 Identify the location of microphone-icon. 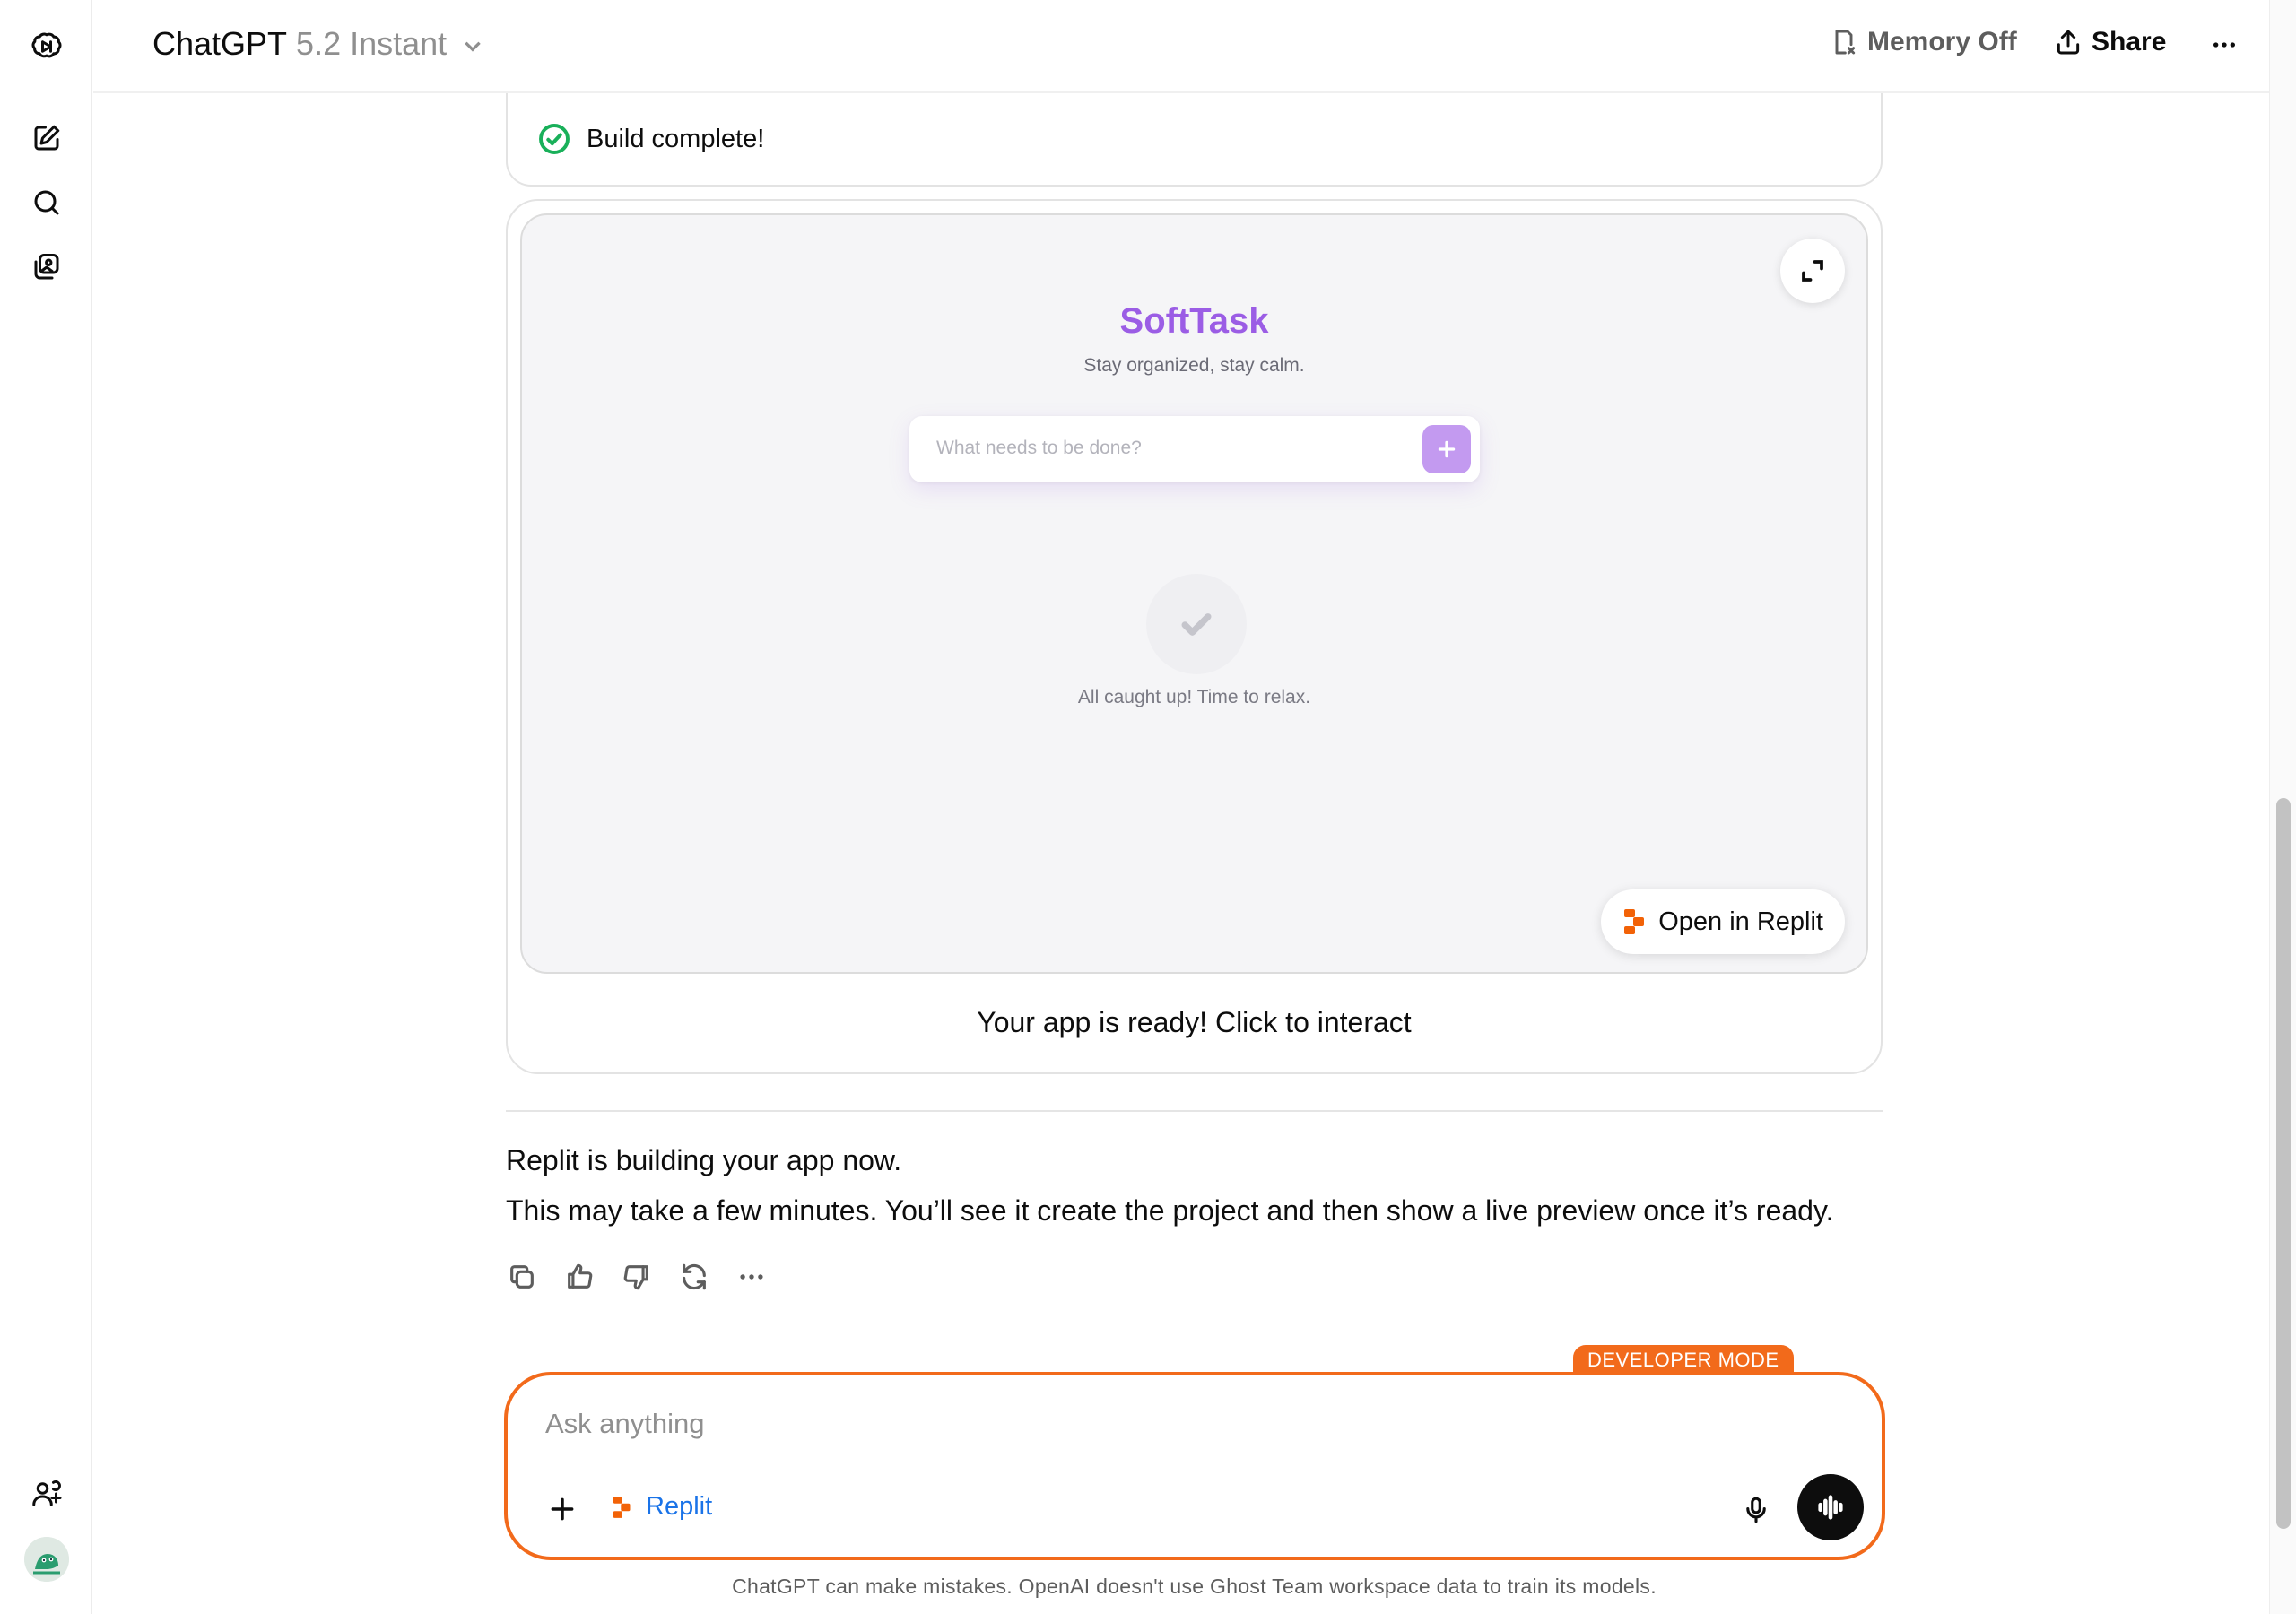
(1756, 1510).